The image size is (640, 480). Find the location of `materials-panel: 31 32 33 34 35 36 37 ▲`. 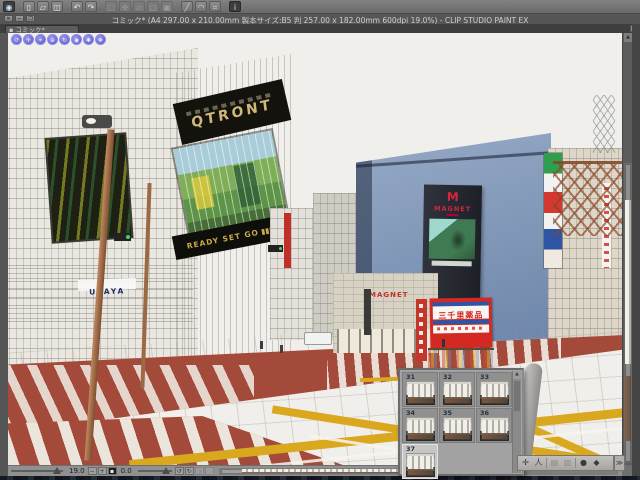

materials-panel: 31 32 33 34 35 36 37 ▲ is located at coordinates (461, 423).